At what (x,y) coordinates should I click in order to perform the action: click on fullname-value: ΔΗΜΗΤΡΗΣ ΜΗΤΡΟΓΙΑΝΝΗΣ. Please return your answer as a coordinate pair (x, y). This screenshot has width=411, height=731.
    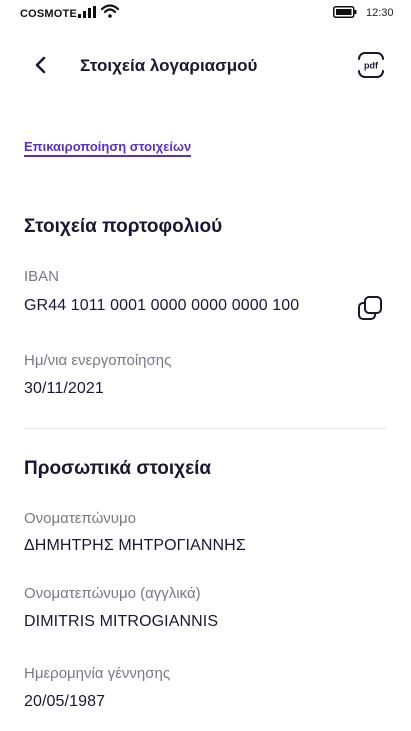
    Looking at the image, I should click on (135, 545).